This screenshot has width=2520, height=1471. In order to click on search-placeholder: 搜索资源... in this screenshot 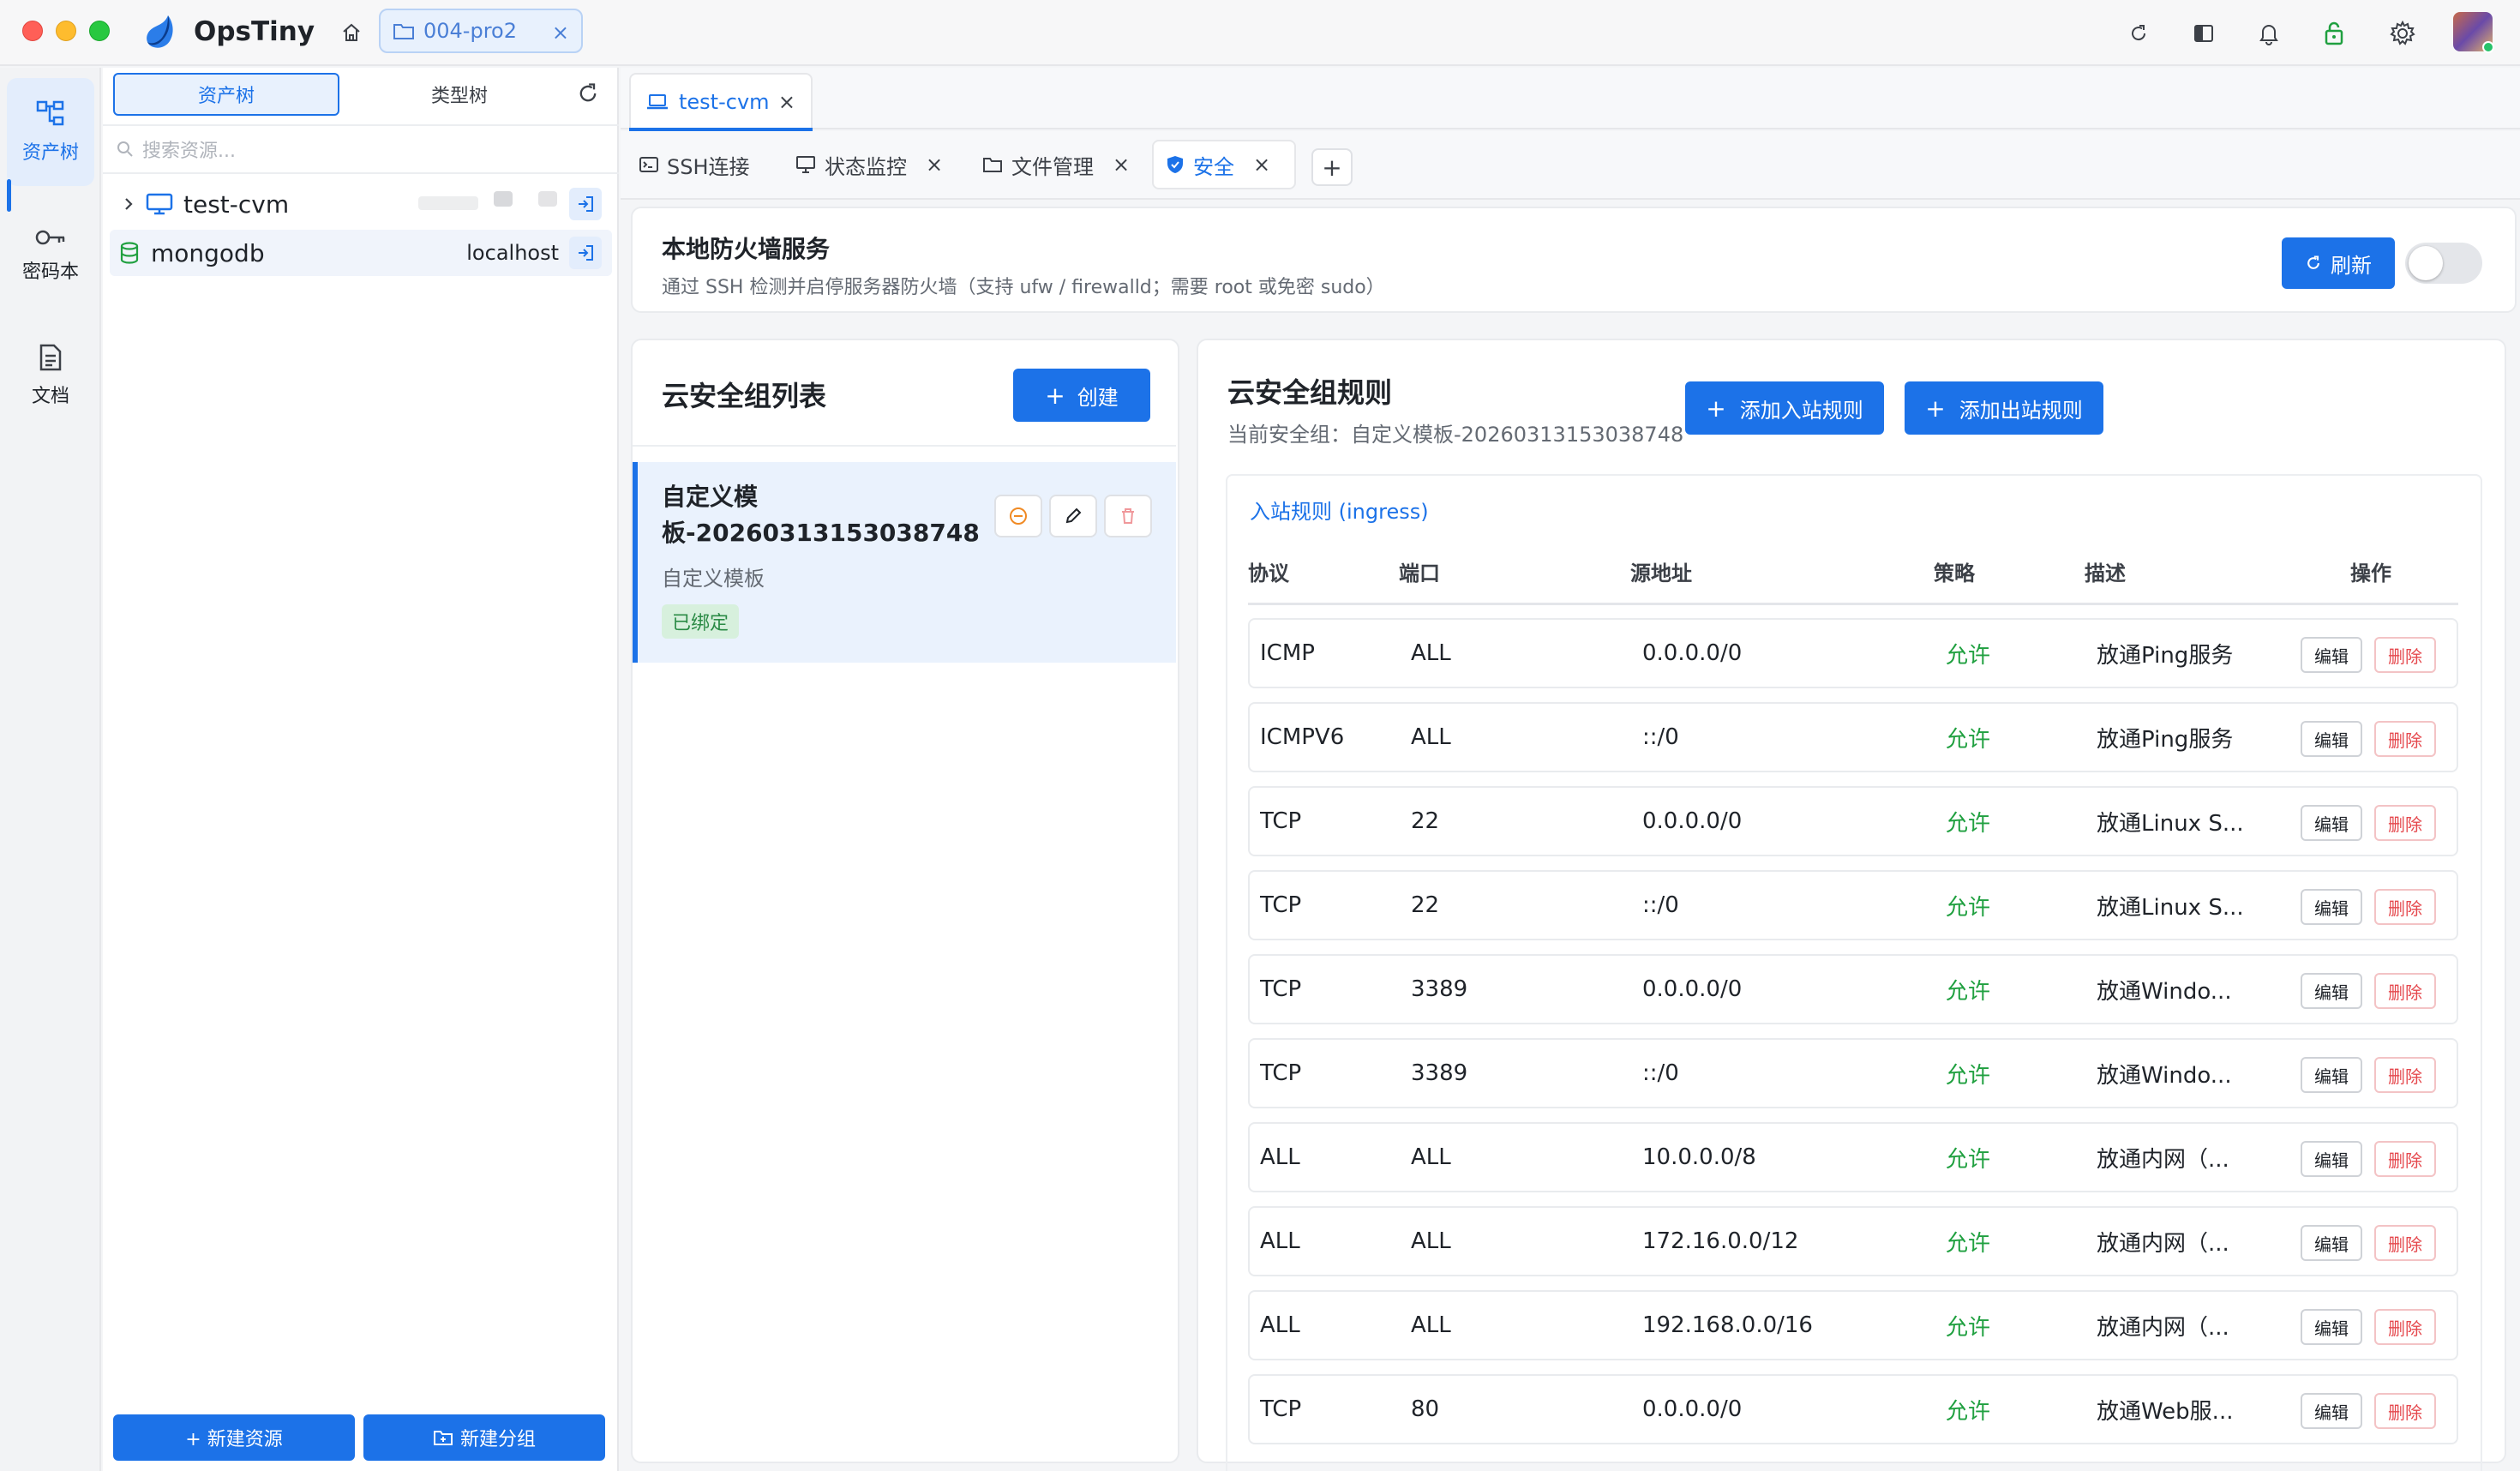, I will do `click(189, 151)`.